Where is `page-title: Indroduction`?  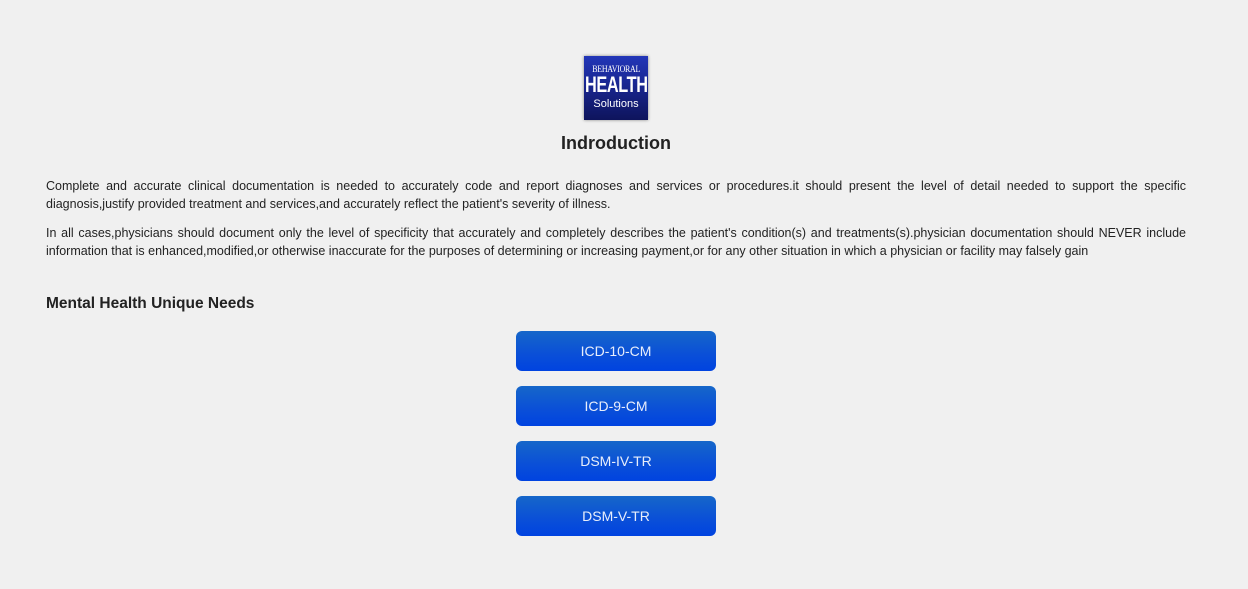 page-title: Indroduction is located at coordinates (616, 143).